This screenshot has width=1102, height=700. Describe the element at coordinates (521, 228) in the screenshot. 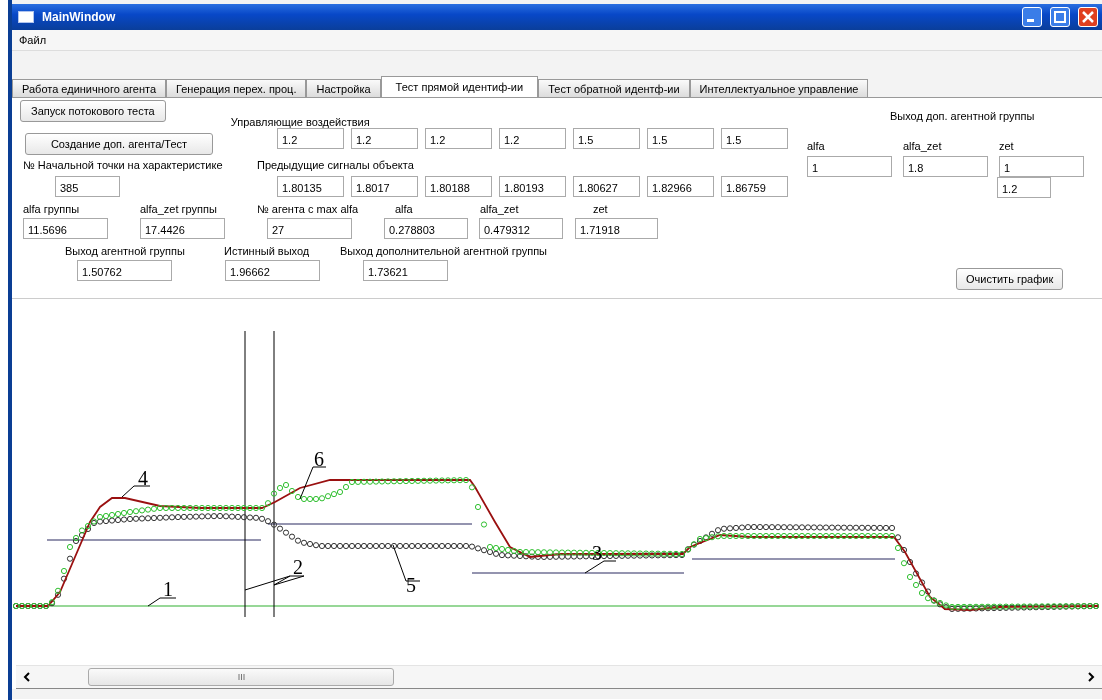

I see `input-field: 0.479312` at that location.